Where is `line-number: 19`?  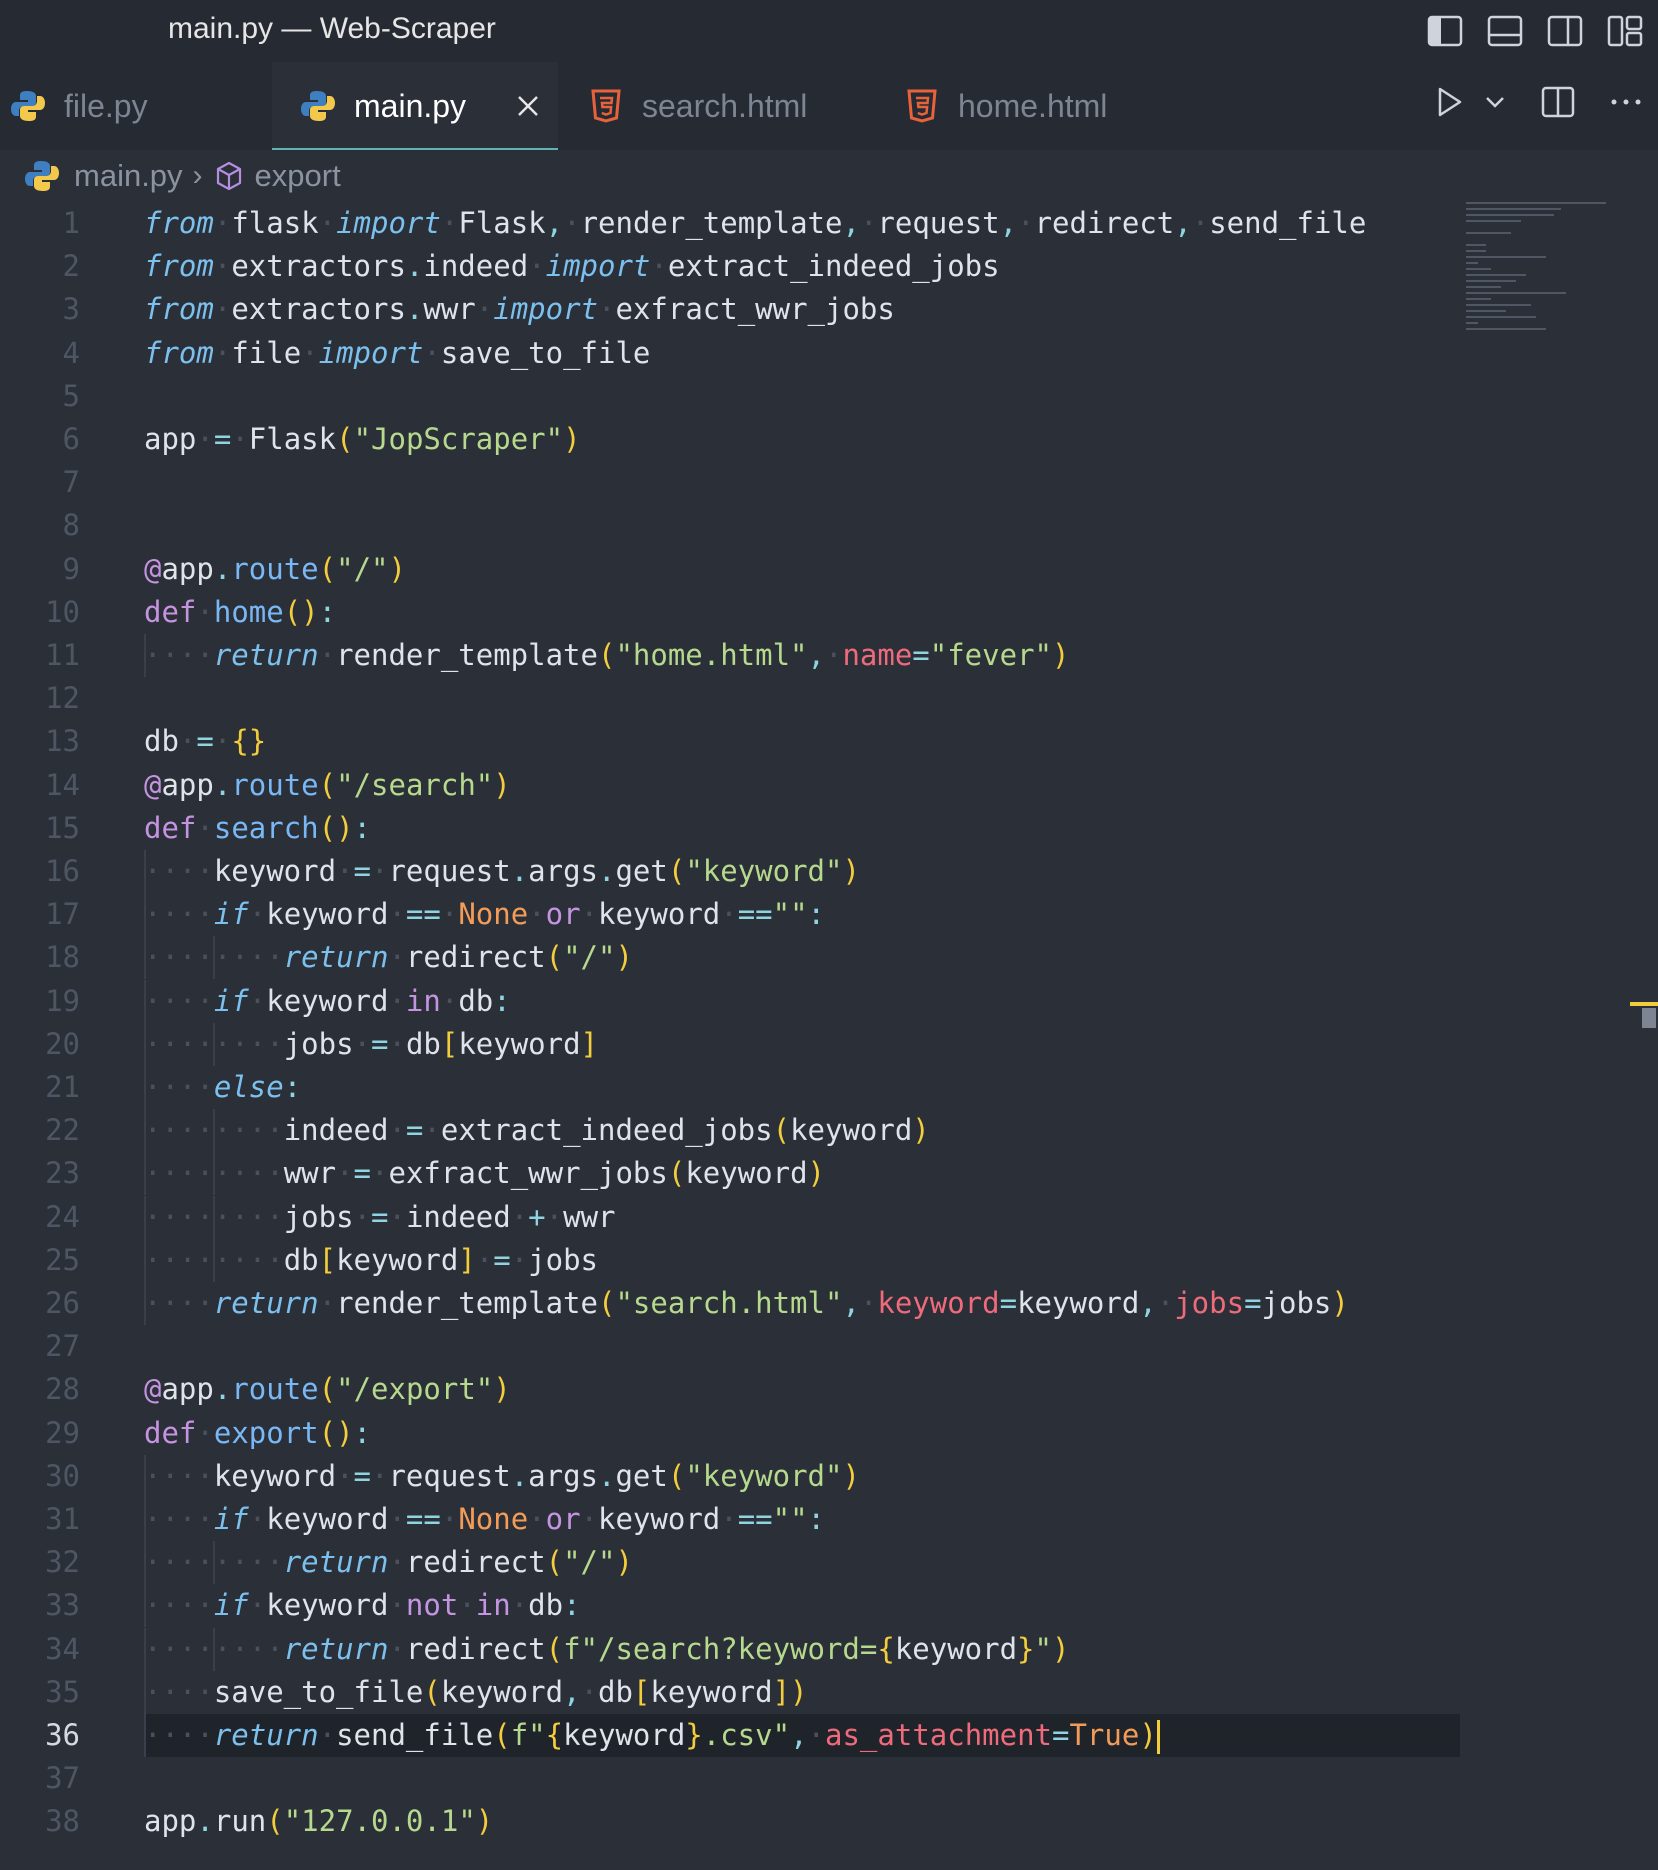 line-number: 19 is located at coordinates (62, 1000).